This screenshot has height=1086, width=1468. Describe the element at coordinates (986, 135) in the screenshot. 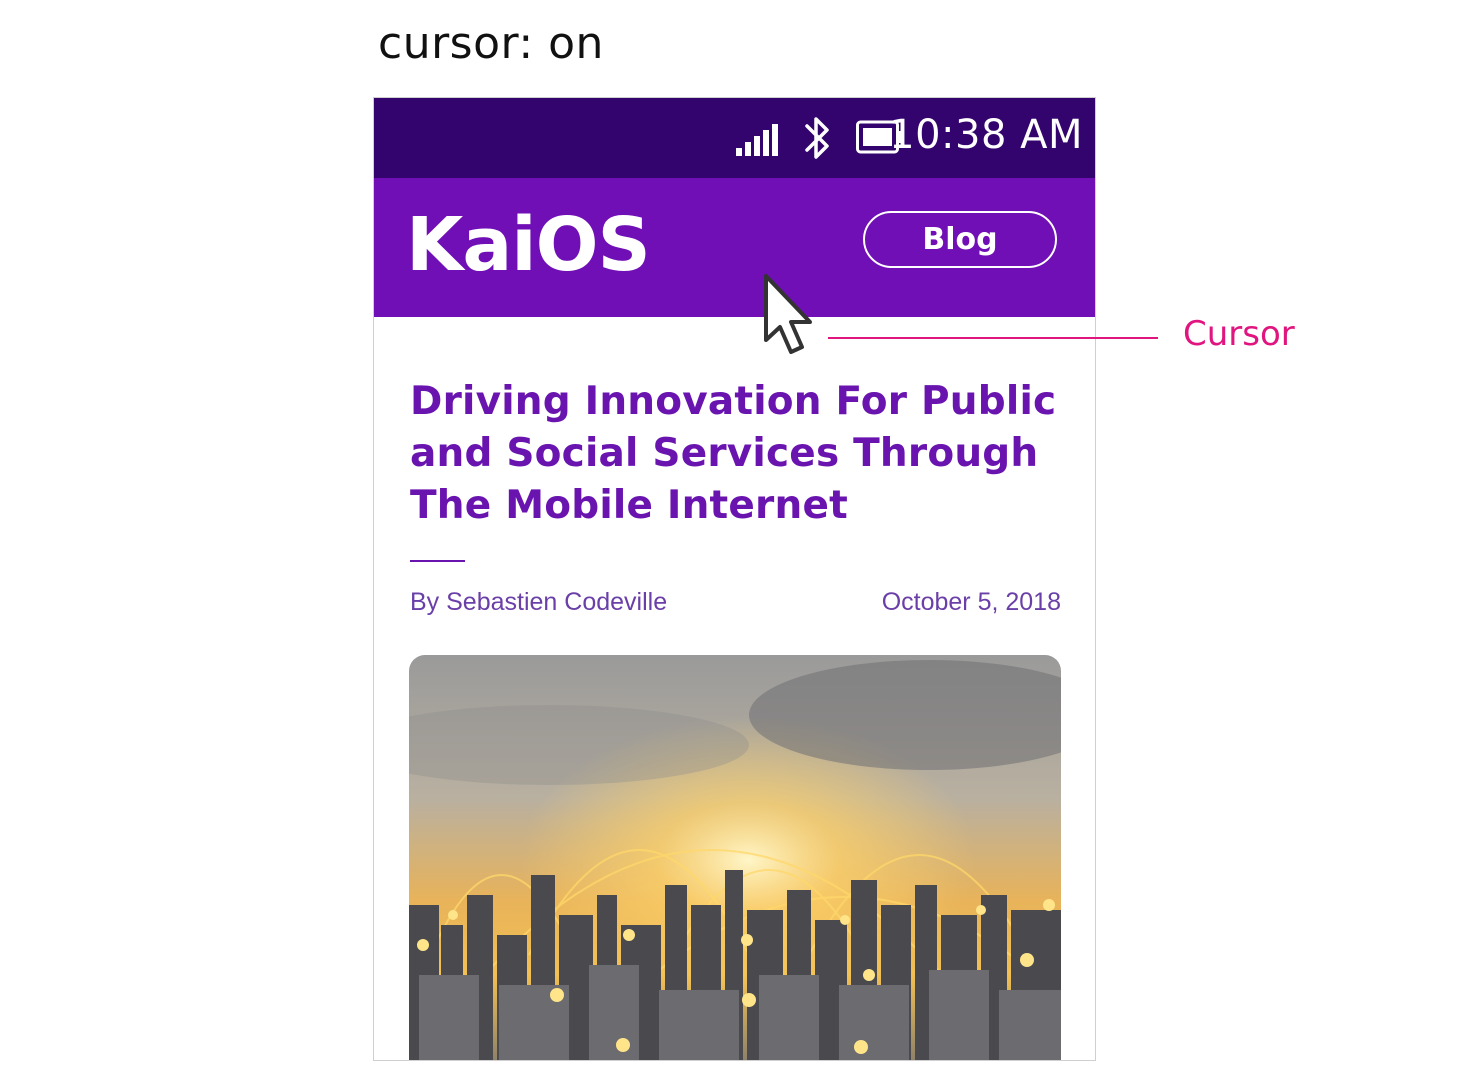

I see `status-time: 10:38 AM` at that location.